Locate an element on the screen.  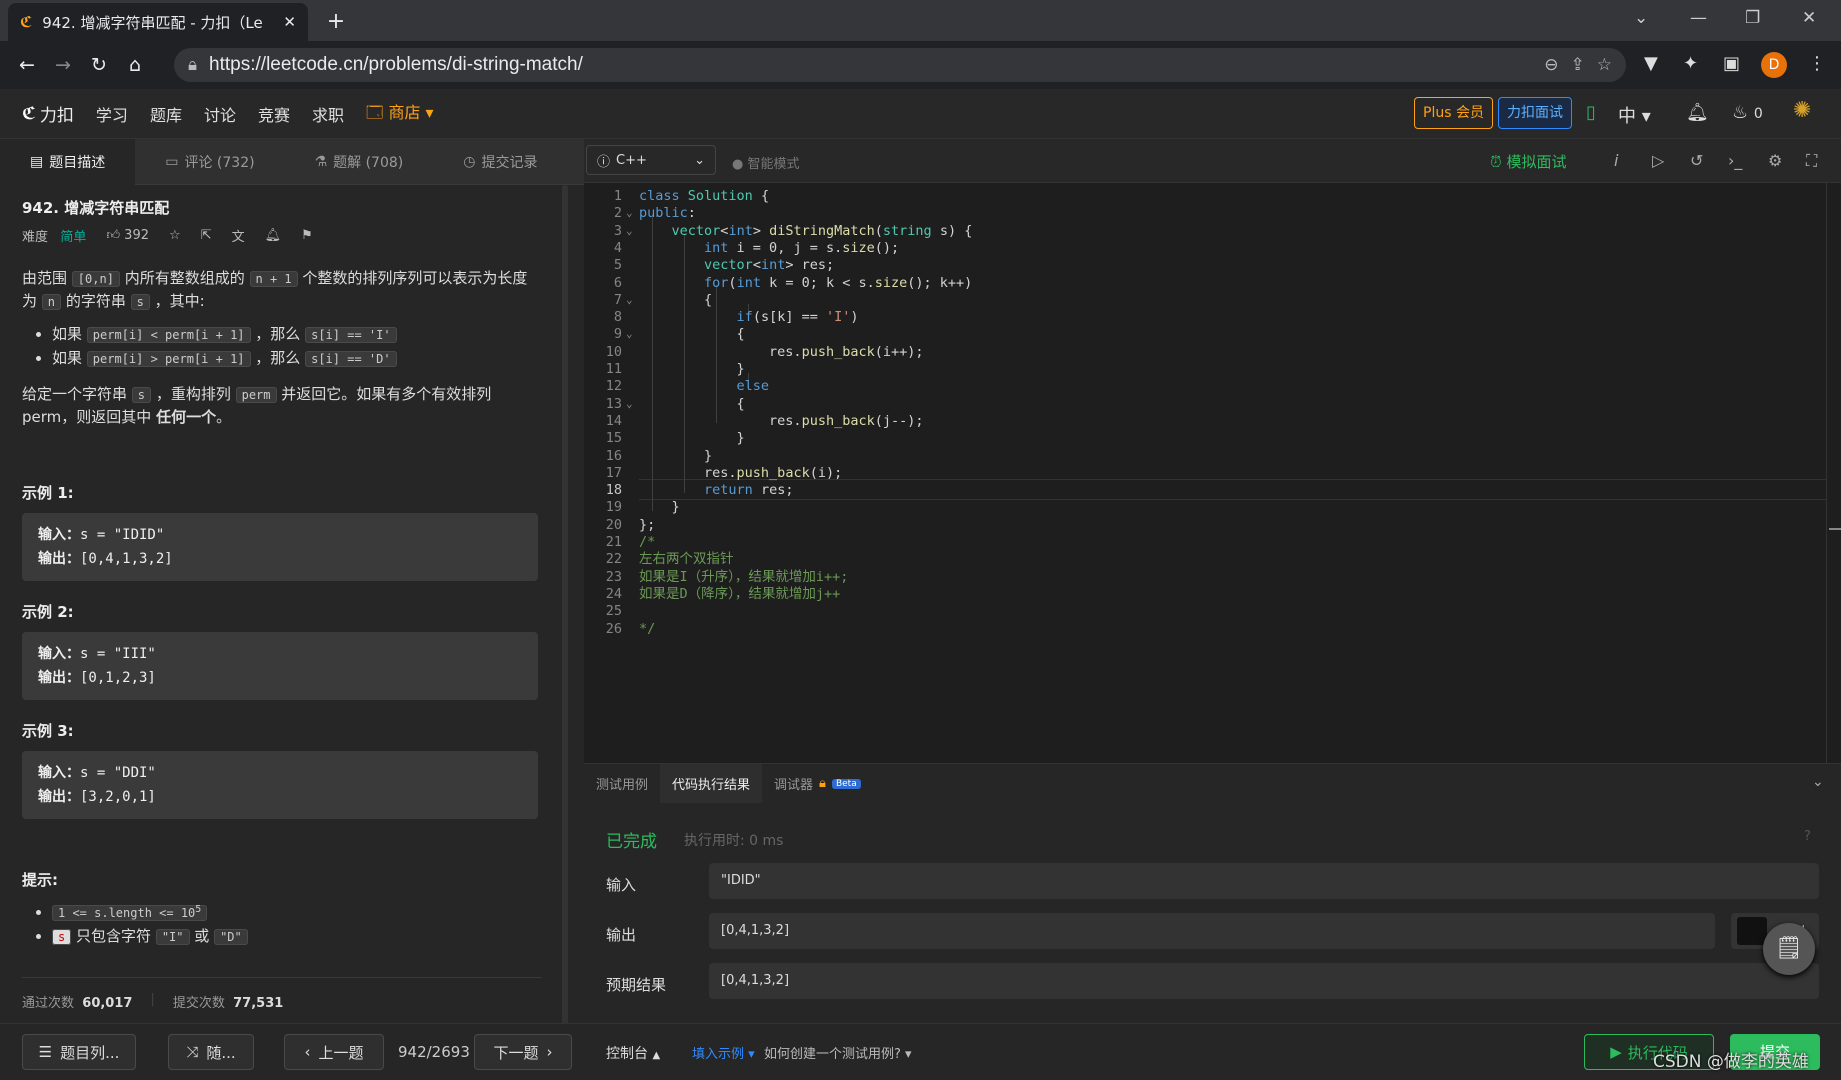
editor-scrollbar is located at coordinates (1833, 473).